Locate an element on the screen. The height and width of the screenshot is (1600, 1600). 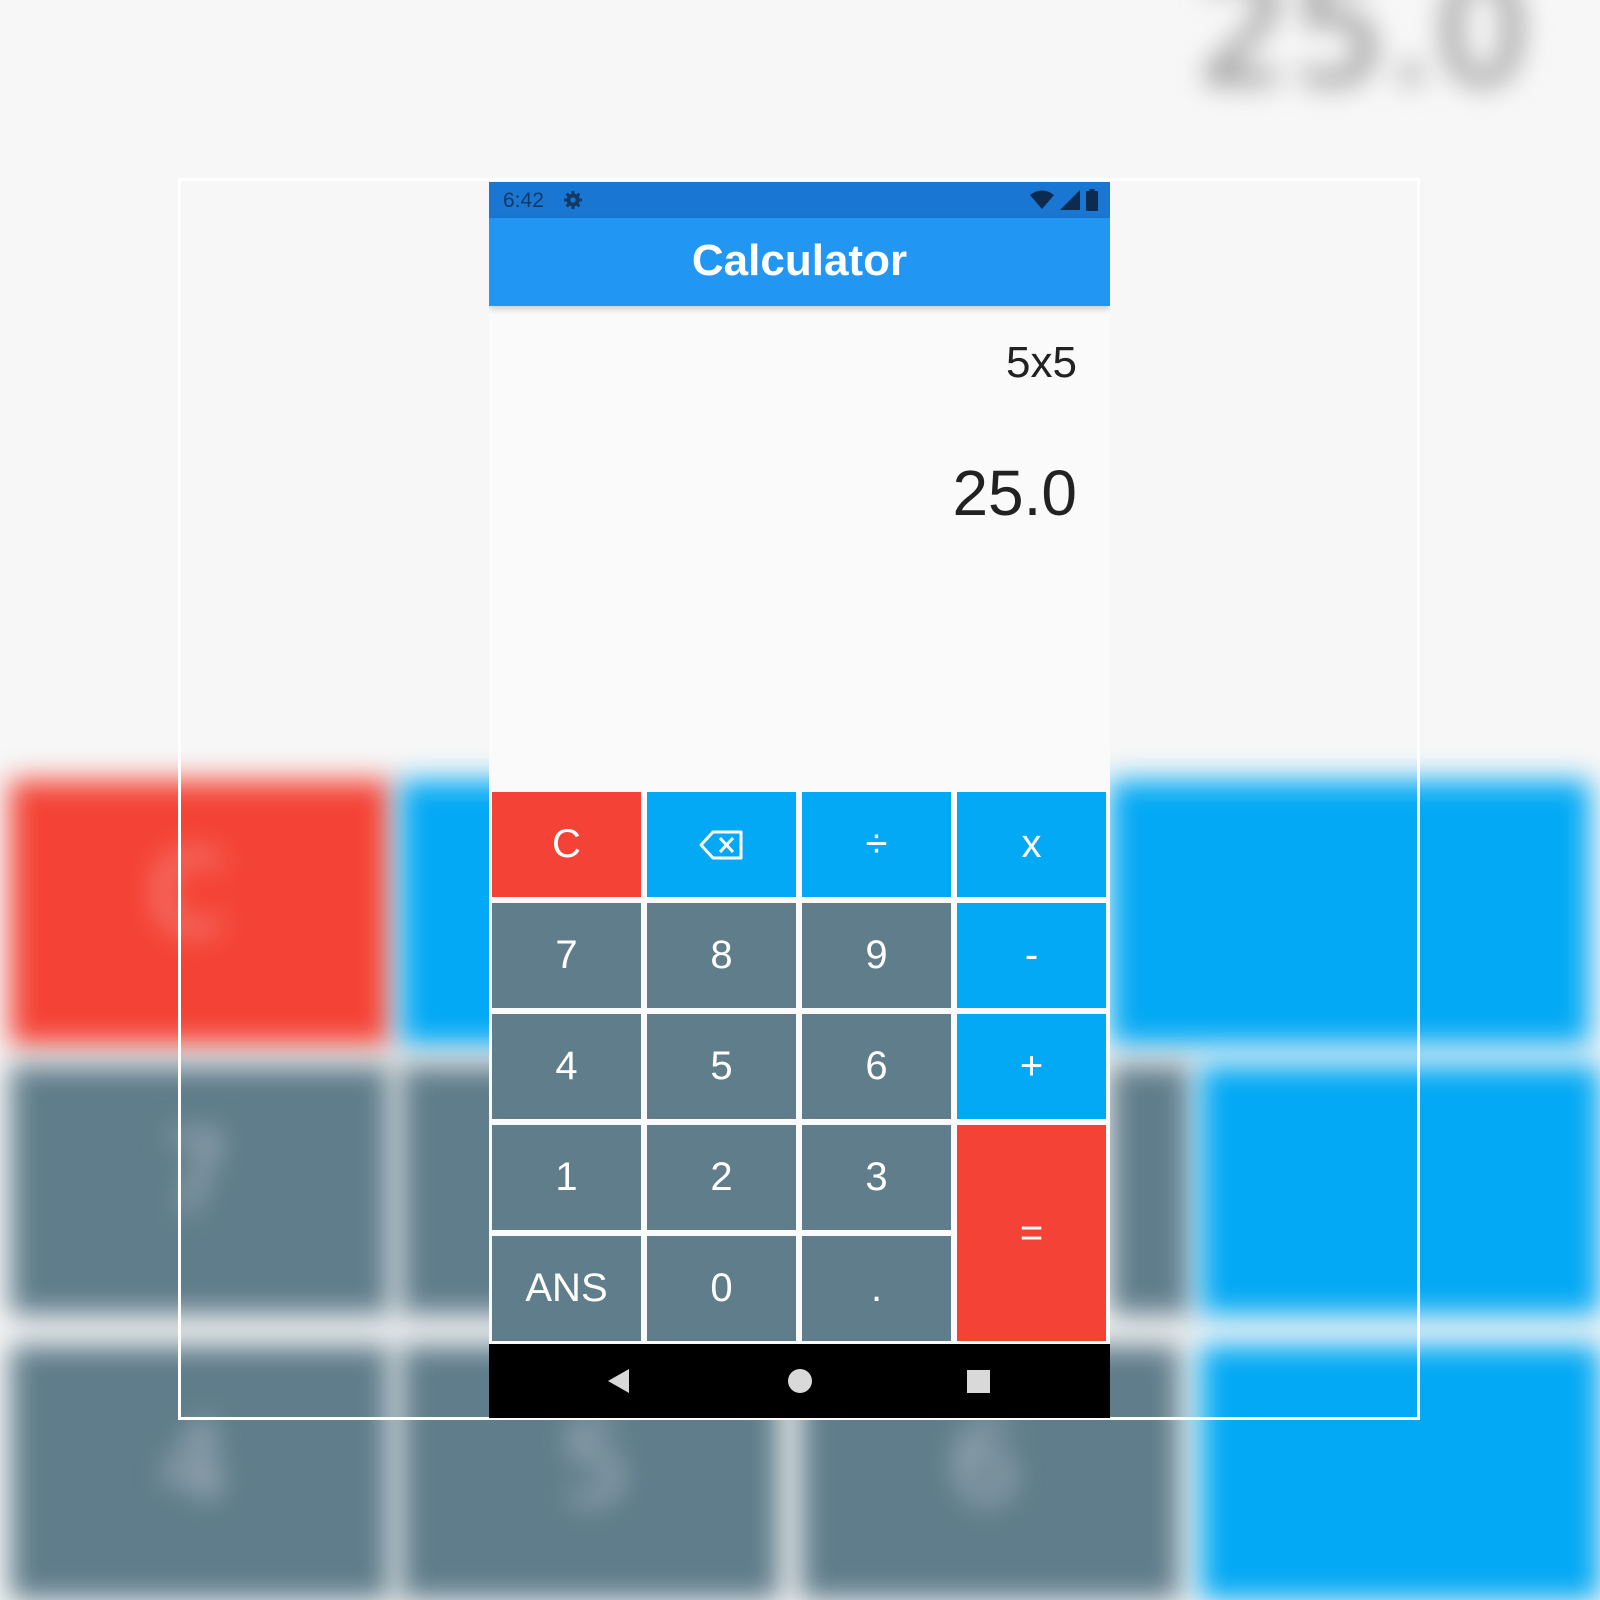
backspace-icon is located at coordinates (720, 844).